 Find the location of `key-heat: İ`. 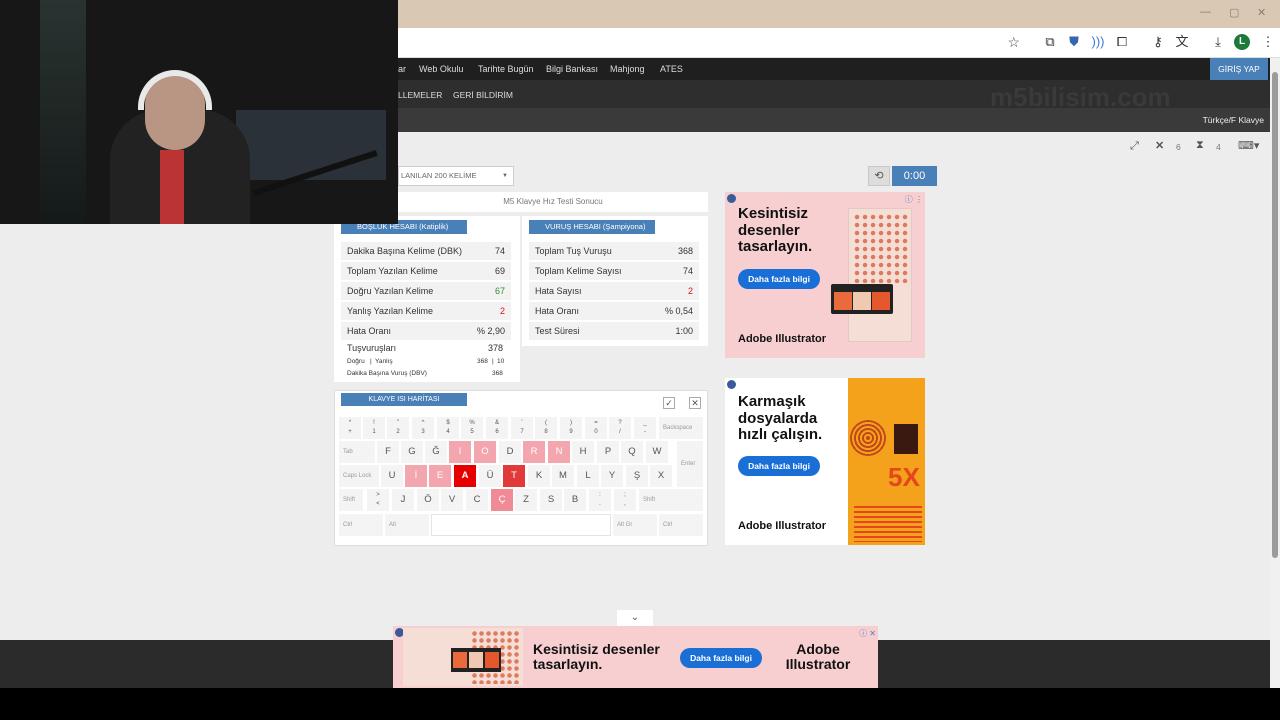

key-heat: İ is located at coordinates (416, 476).